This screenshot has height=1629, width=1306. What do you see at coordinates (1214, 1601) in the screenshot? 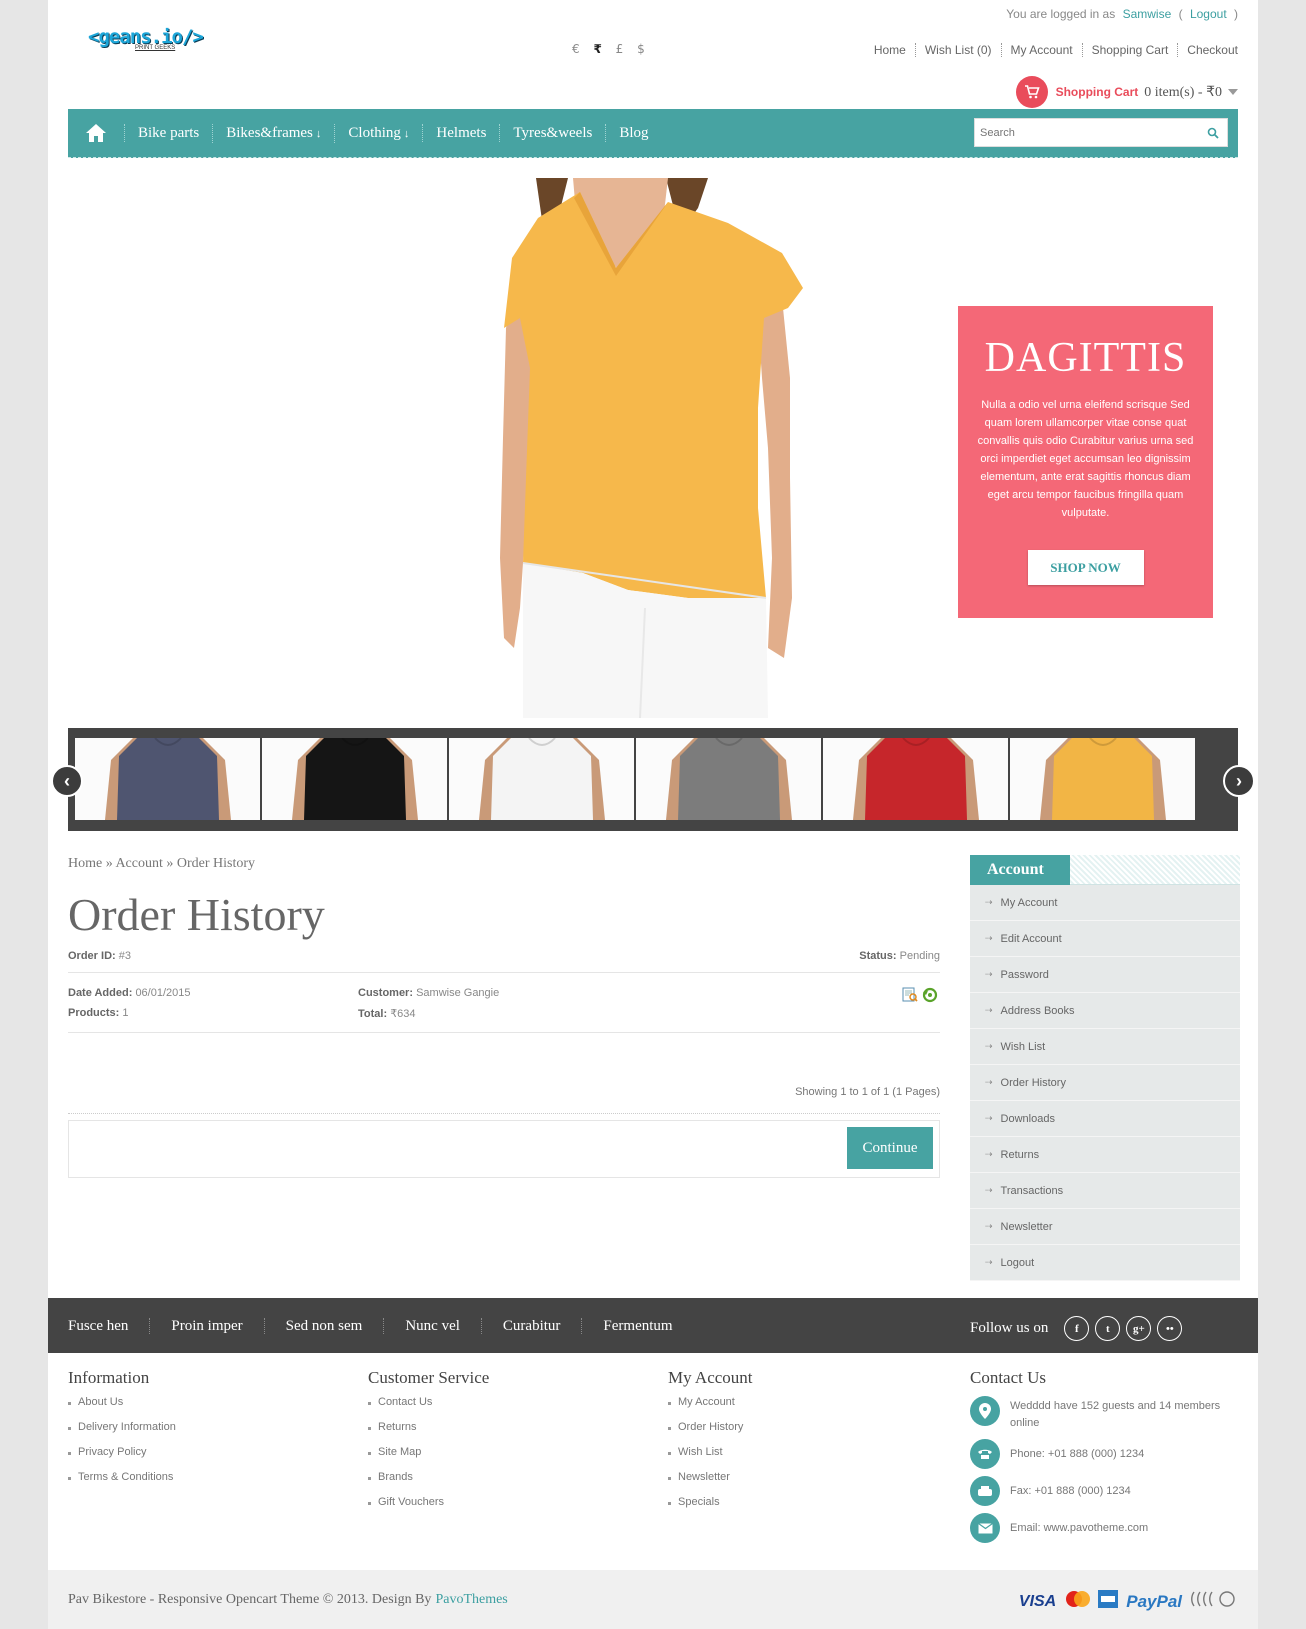
I see `contactless-icon` at bounding box center [1214, 1601].